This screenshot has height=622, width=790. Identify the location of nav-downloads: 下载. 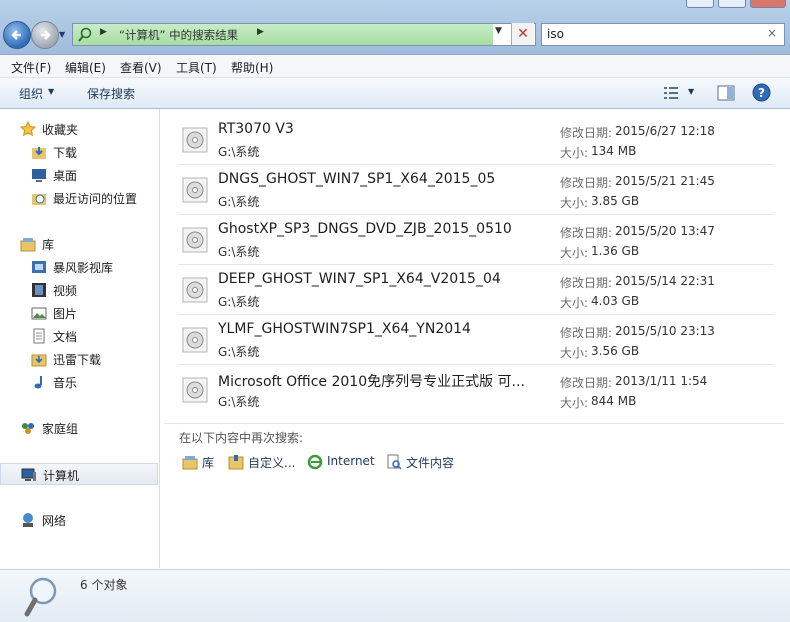
(79, 152).